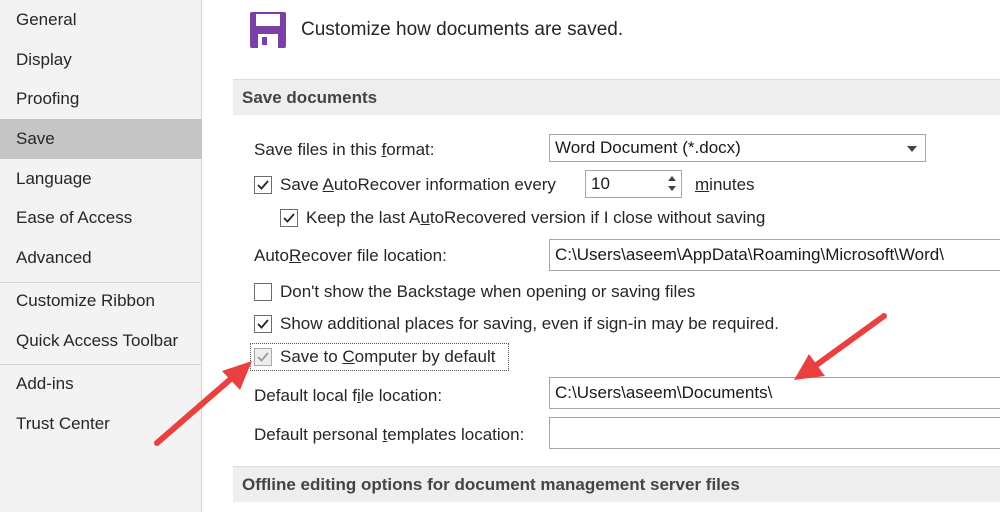  I want to click on sidebar-item-advanced: Advanced, so click(101, 258).